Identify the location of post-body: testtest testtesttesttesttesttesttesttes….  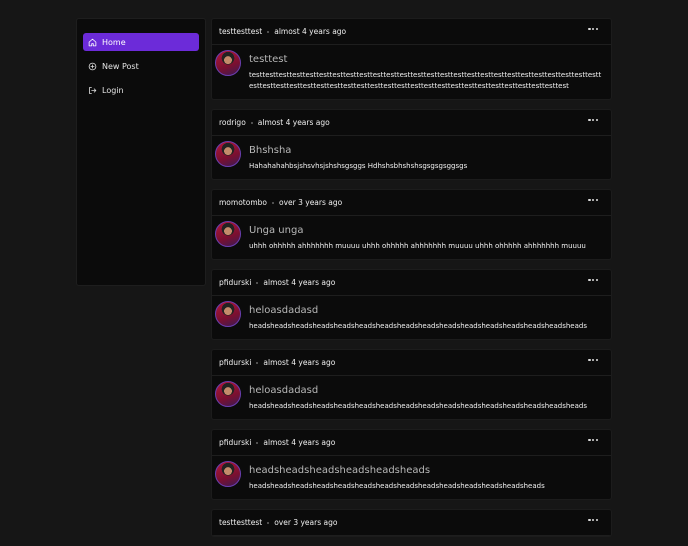
(411, 72).